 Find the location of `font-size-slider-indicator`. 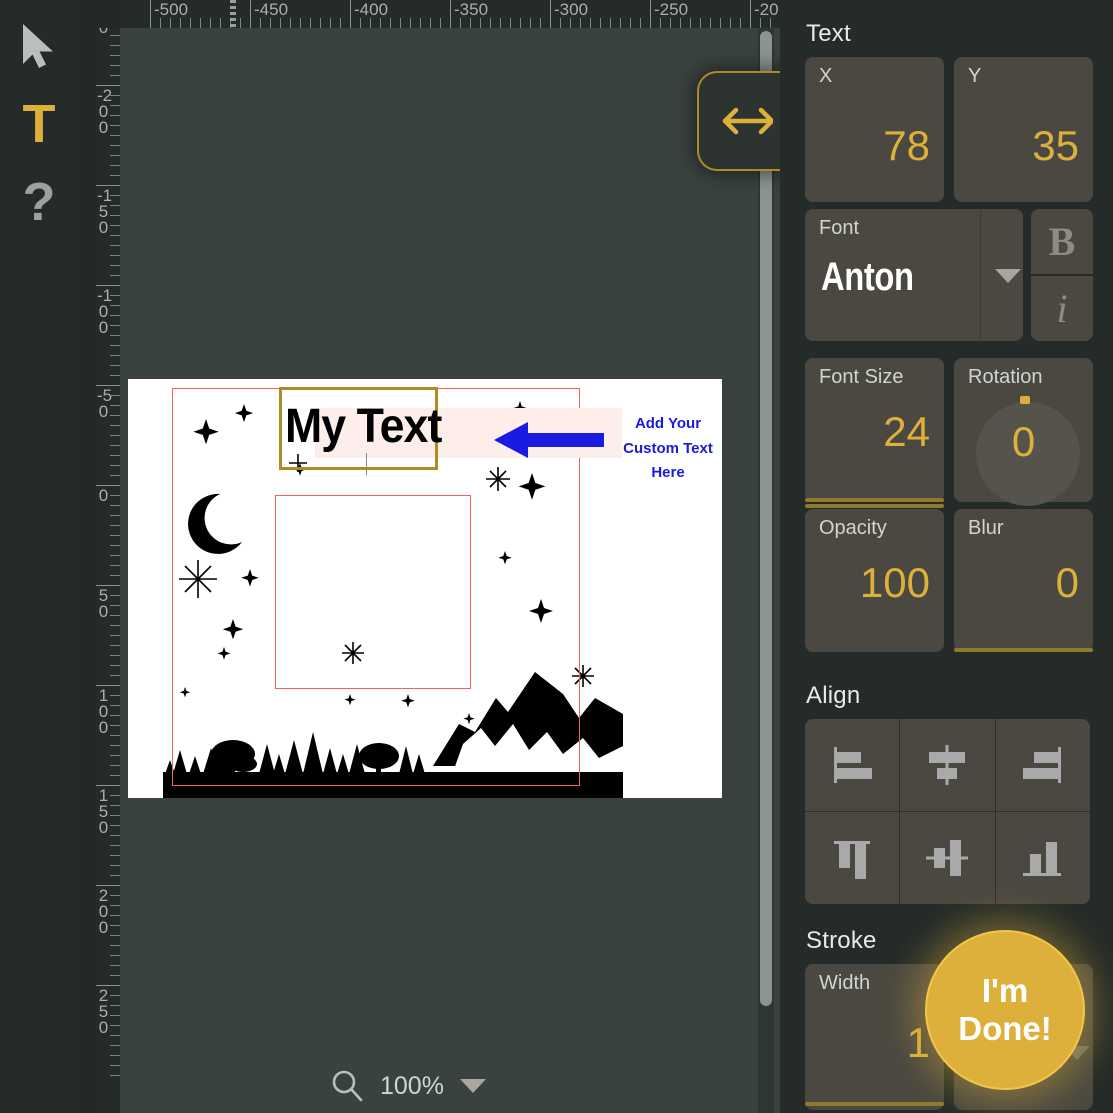

font-size-slider-indicator is located at coordinates (874, 500).